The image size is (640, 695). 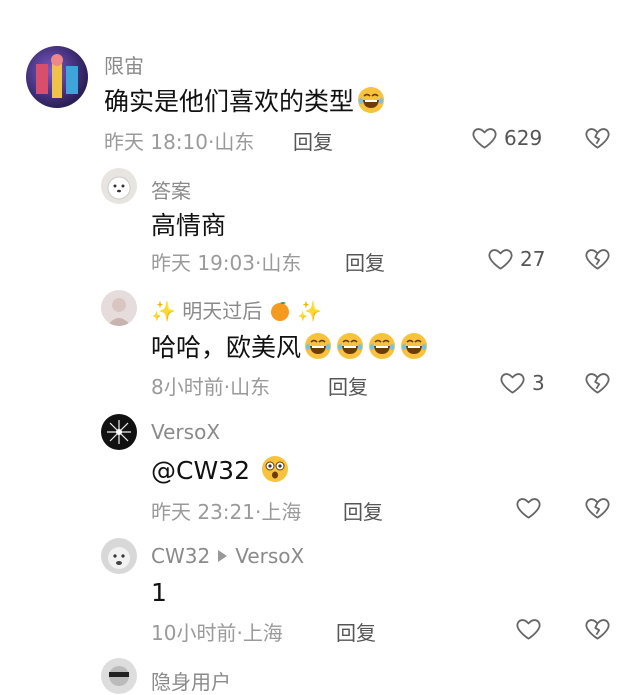 I want to click on like-count: 3, so click(x=538, y=382).